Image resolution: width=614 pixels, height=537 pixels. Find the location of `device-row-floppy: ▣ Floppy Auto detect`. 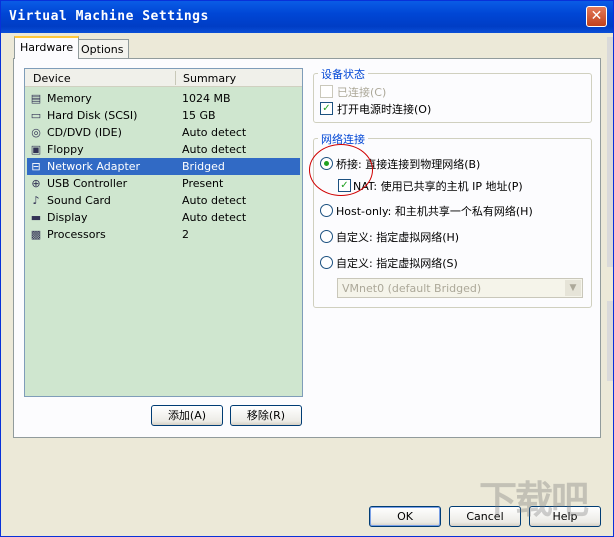

device-row-floppy: ▣ Floppy Auto detect is located at coordinates (163, 149).